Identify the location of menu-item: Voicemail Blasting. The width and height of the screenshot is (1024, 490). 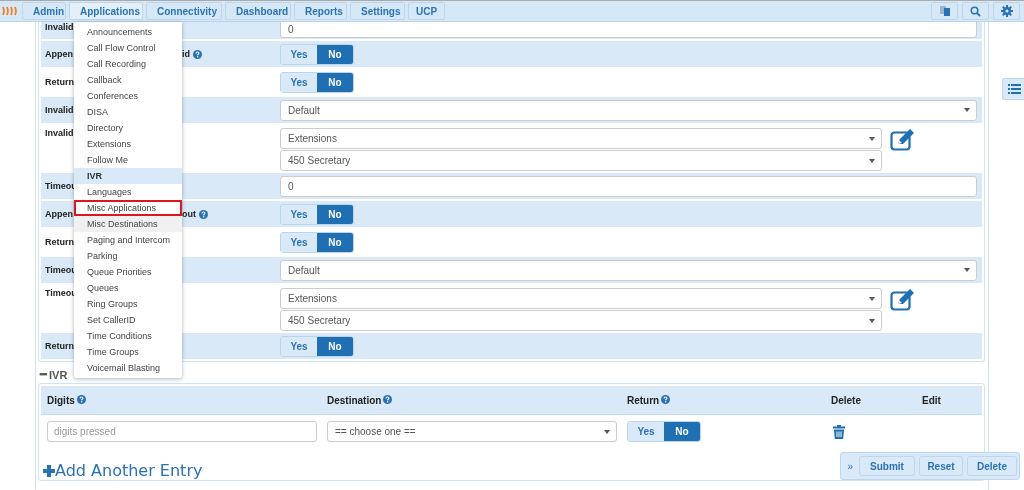
(128, 368).